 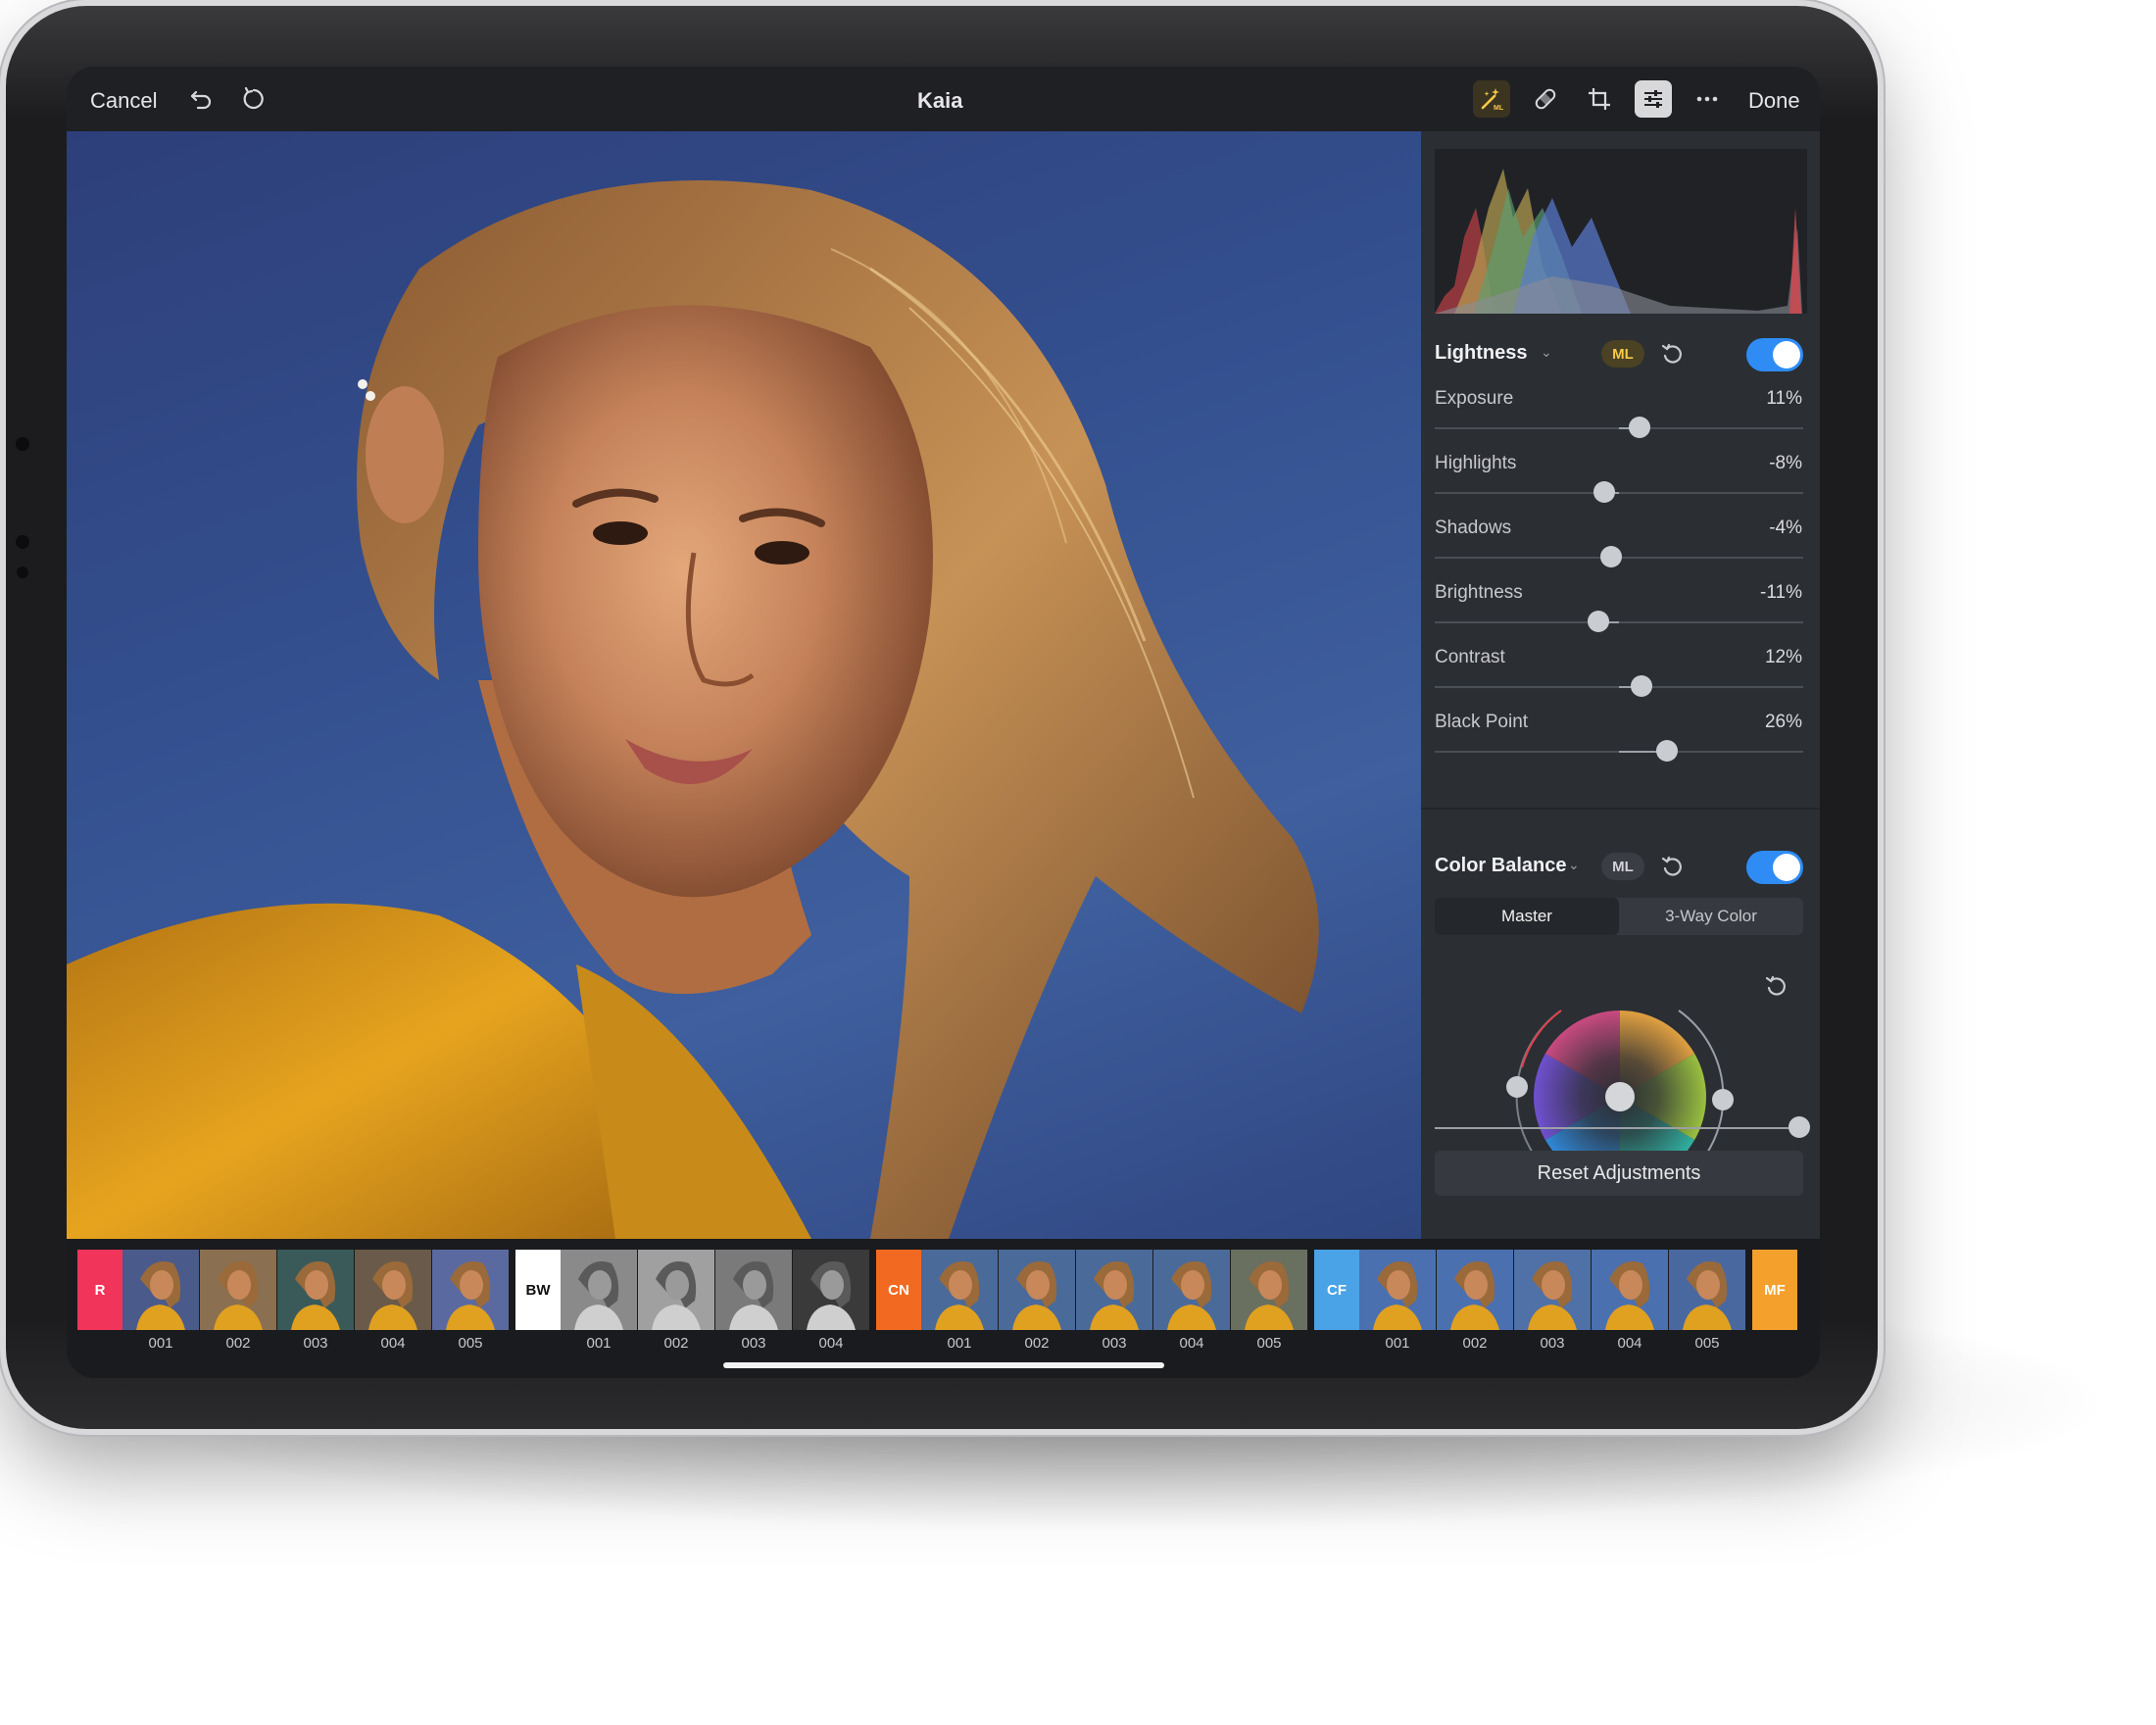 What do you see at coordinates (1774, 354) in the screenshot?
I see `lightness-toggle` at bounding box center [1774, 354].